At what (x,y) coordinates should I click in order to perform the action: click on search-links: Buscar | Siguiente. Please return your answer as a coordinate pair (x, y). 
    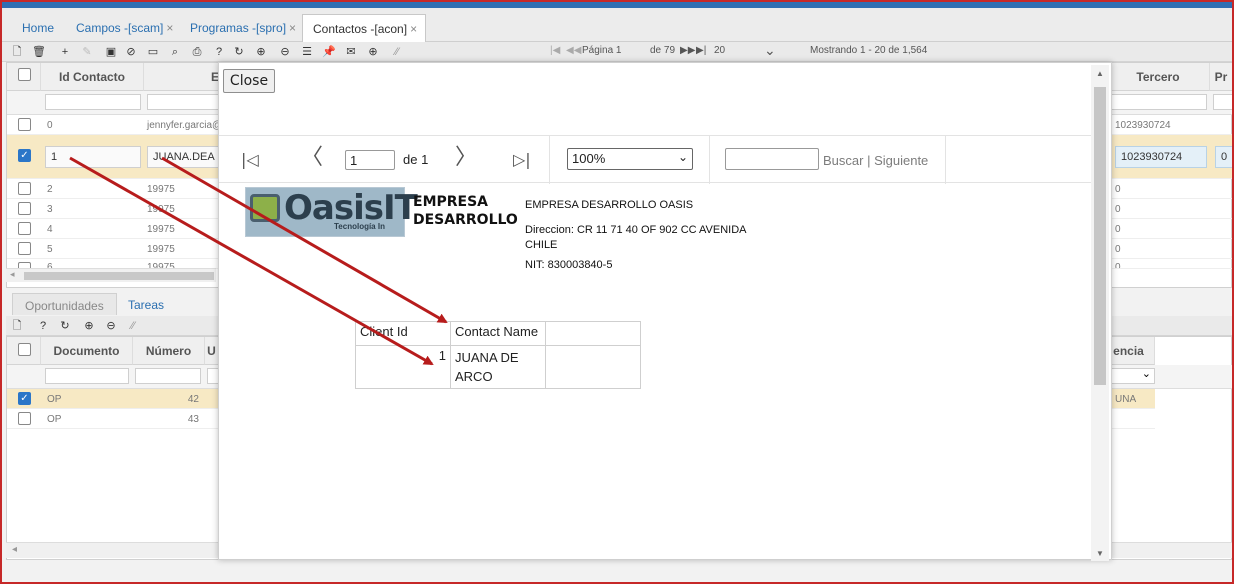
    Looking at the image, I should click on (875, 160).